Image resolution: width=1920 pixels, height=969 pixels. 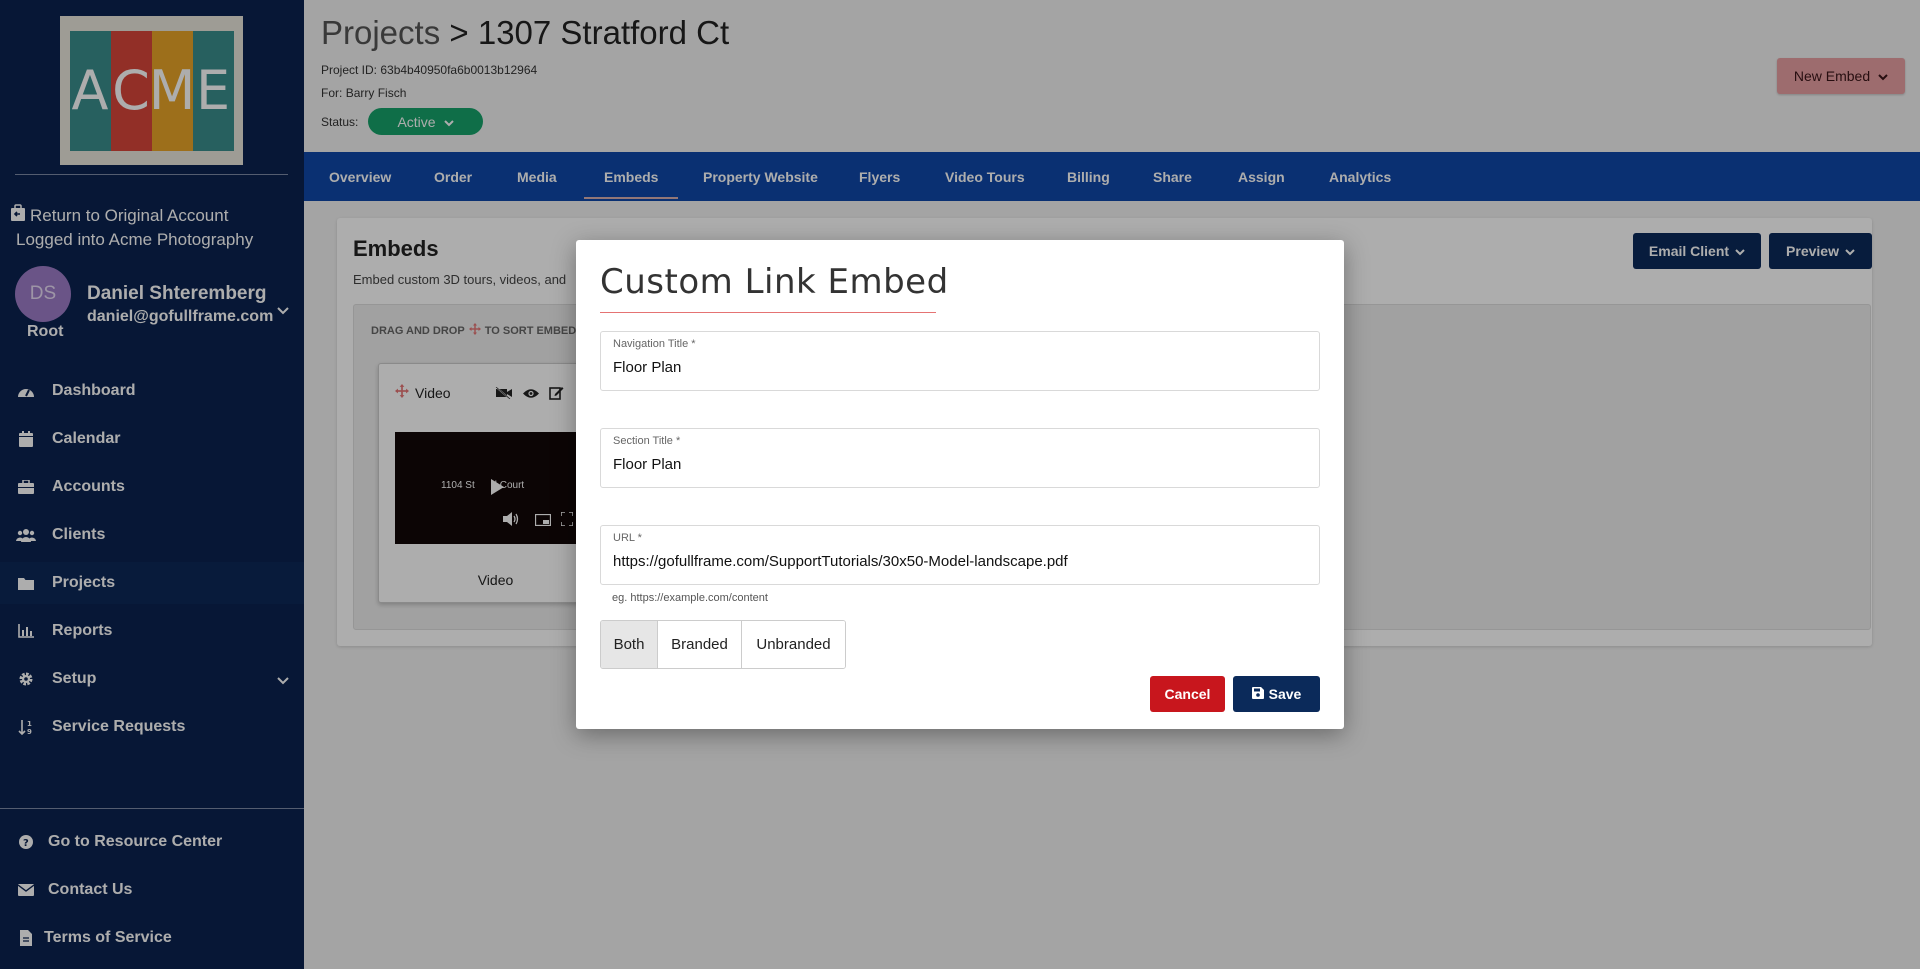 I want to click on section-title-label: Section Title *, so click(x=647, y=441).